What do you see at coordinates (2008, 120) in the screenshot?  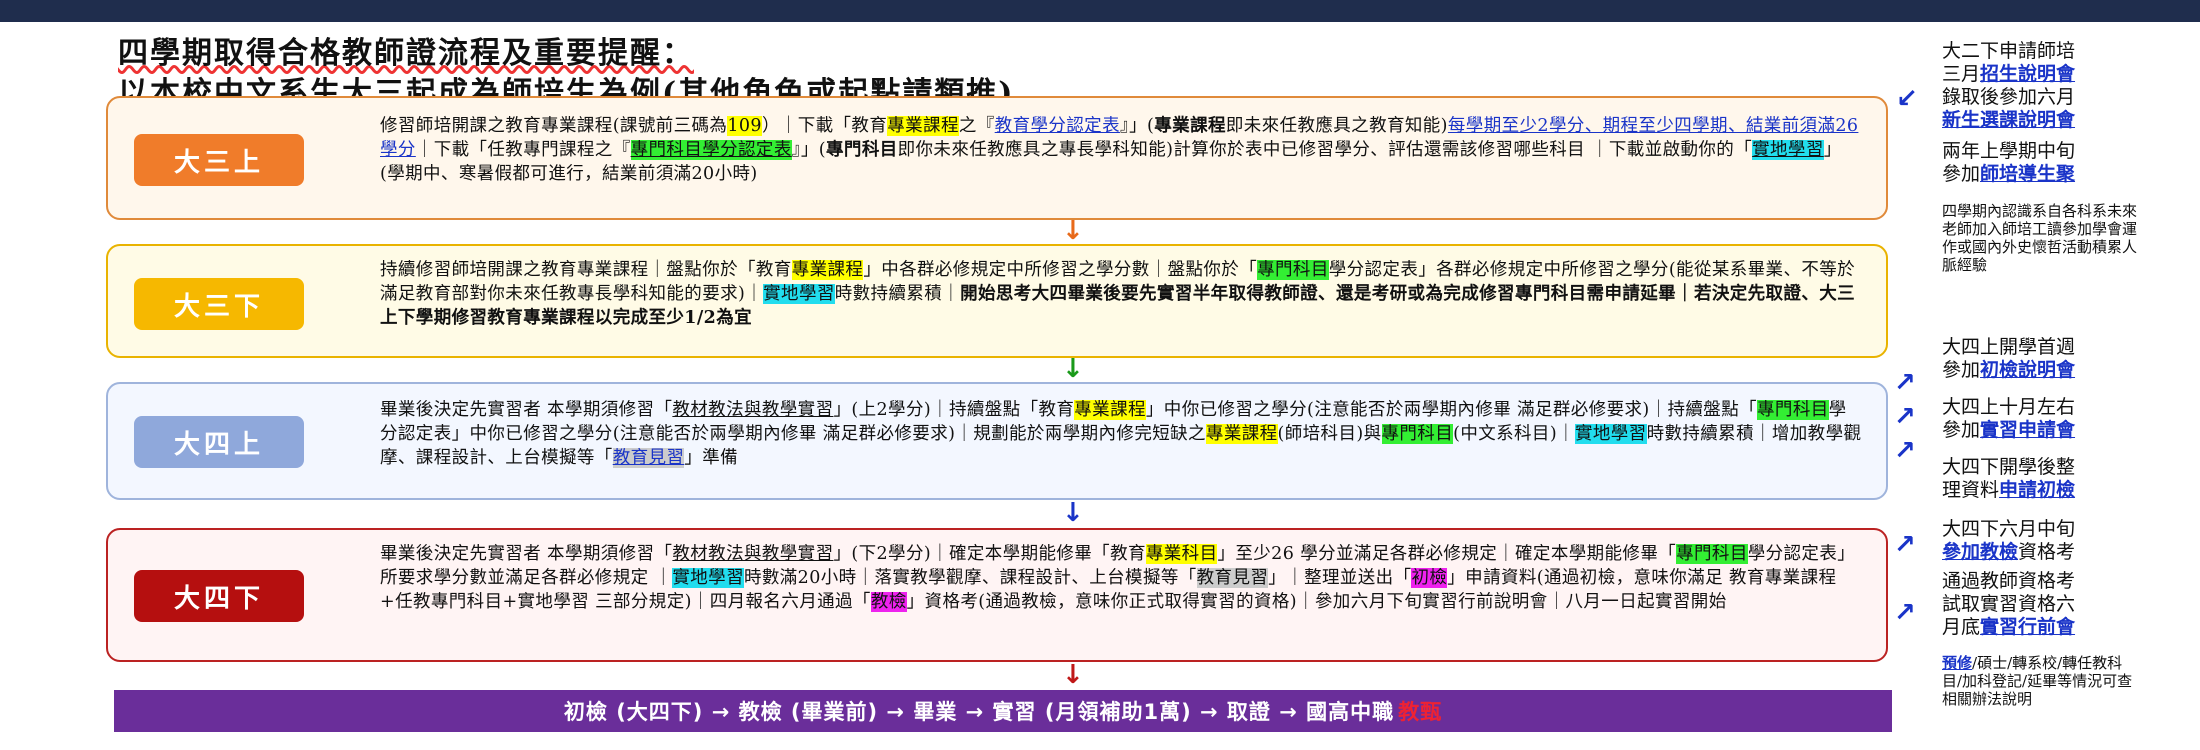 I see `course-selection-briefing-link: 新生選課說明會` at bounding box center [2008, 120].